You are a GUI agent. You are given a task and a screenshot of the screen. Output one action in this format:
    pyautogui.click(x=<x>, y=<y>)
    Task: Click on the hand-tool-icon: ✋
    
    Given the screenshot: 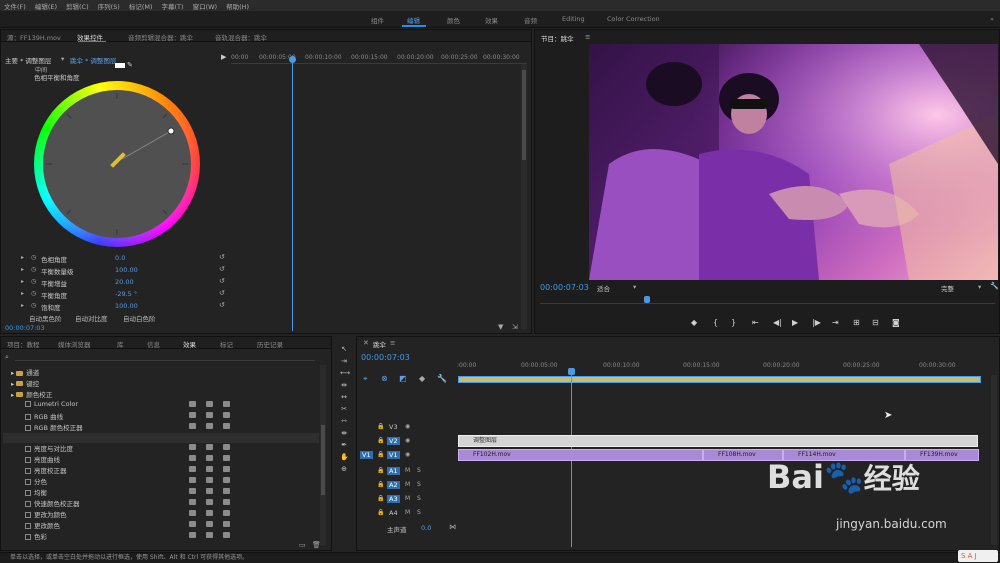 What is the action you would take?
    pyautogui.click(x=344, y=457)
    